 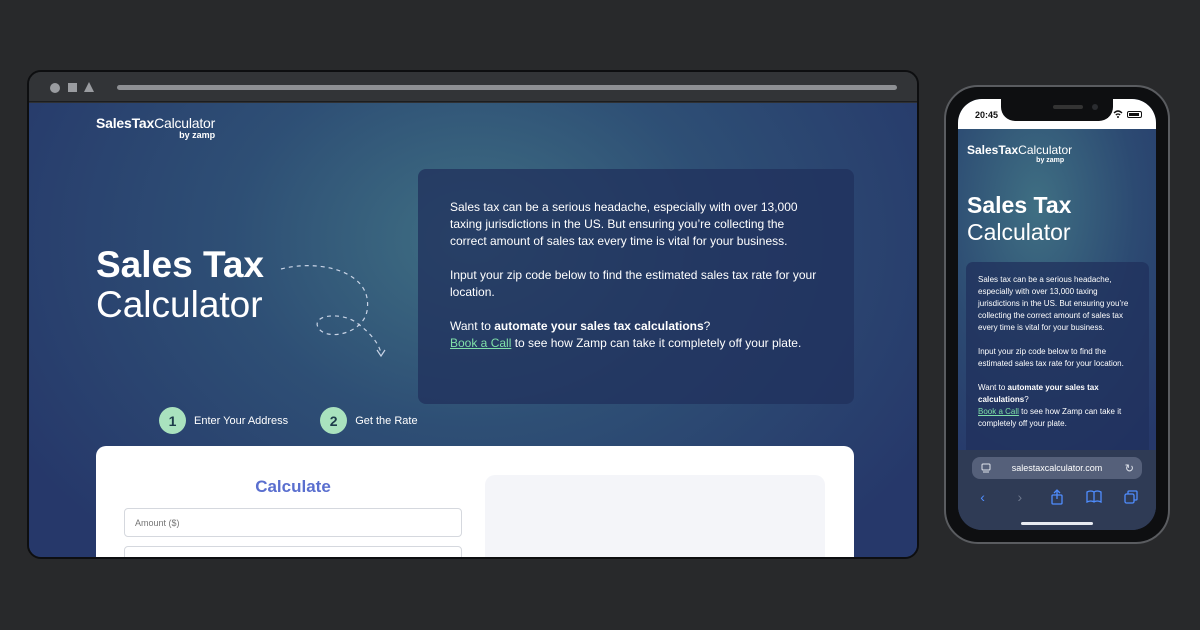 What do you see at coordinates (180, 264) in the screenshot?
I see `page-title-line1: Sales Tax` at bounding box center [180, 264].